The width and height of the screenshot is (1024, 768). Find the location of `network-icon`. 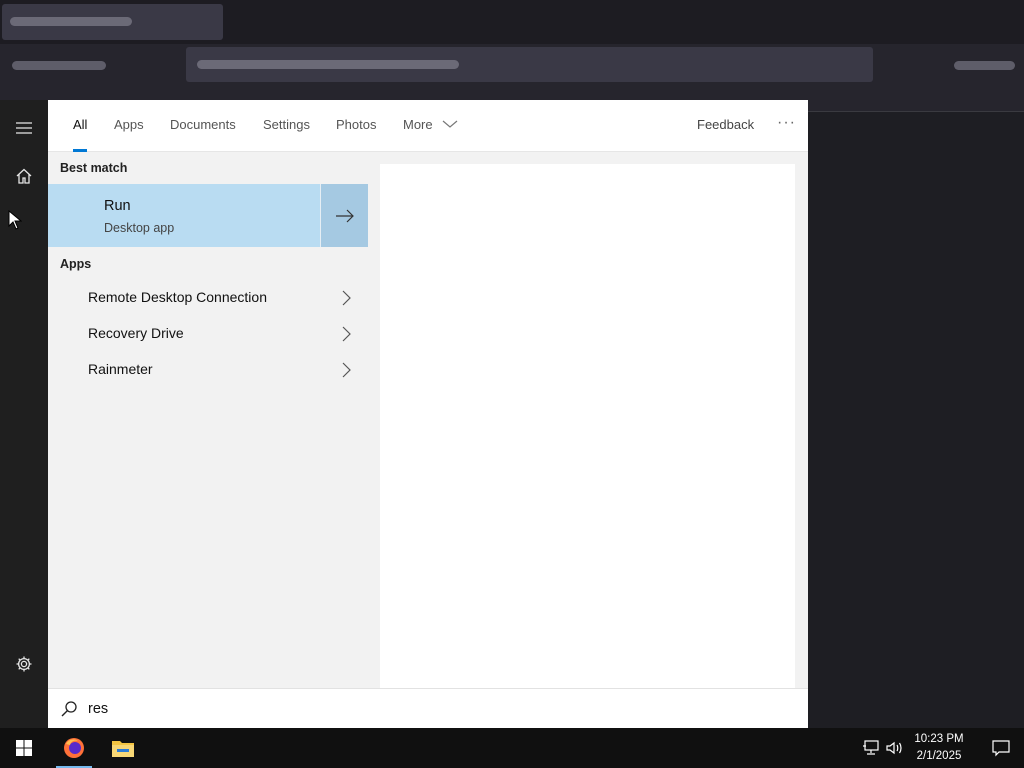

network-icon is located at coordinates (871, 748).